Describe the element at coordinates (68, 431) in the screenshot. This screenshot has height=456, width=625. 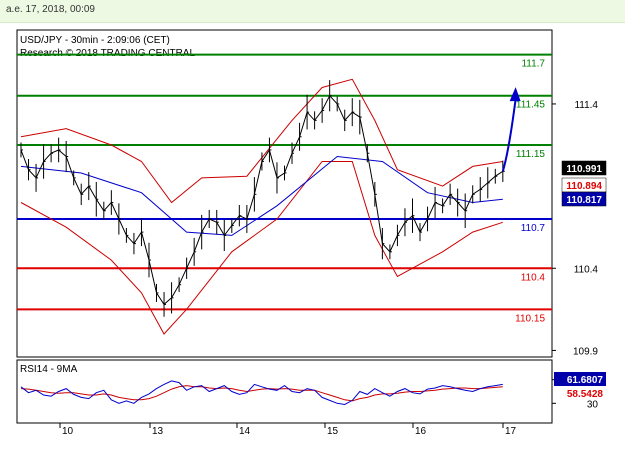
I see `x-tick-label: 10` at that location.